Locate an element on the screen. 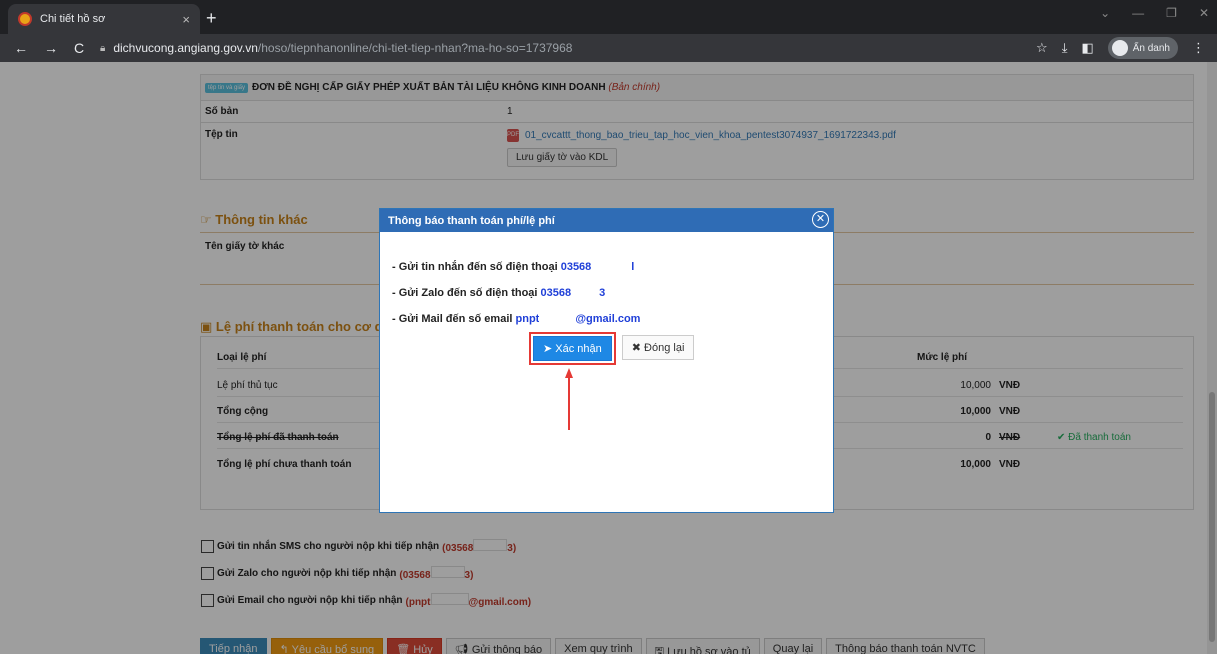  restore-icon: ❐ is located at coordinates (1171, 13).